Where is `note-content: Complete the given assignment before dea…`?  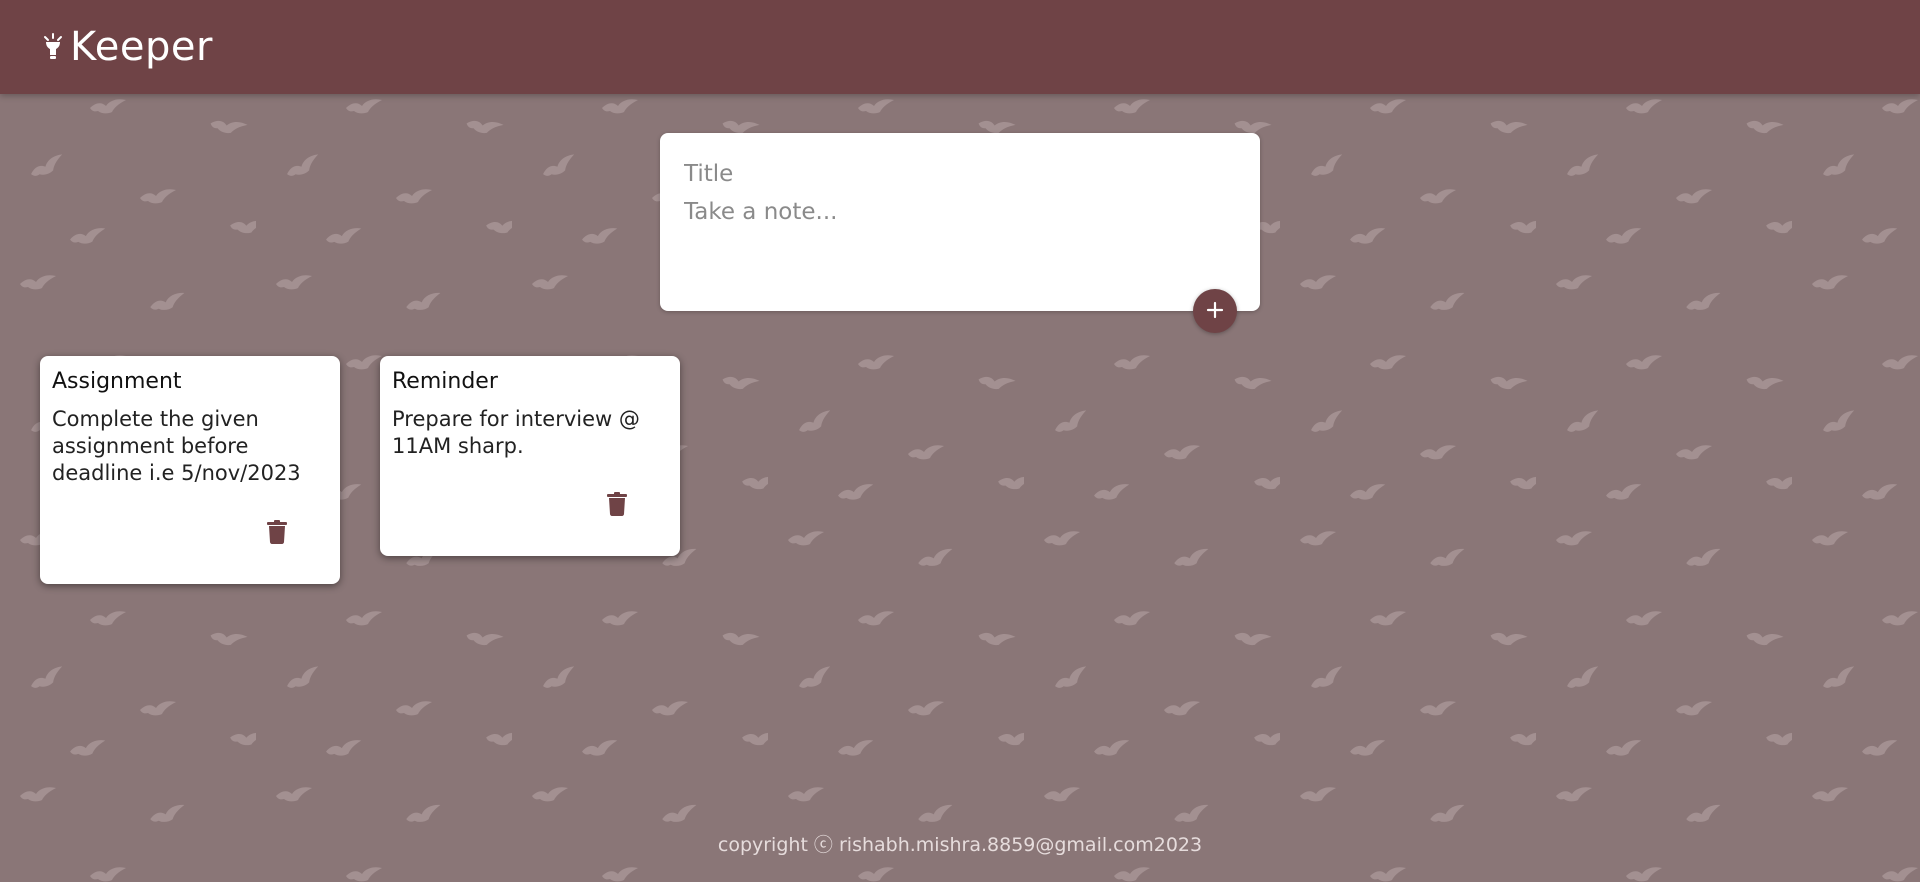 note-content: Complete the given assignment before dea… is located at coordinates (176, 446).